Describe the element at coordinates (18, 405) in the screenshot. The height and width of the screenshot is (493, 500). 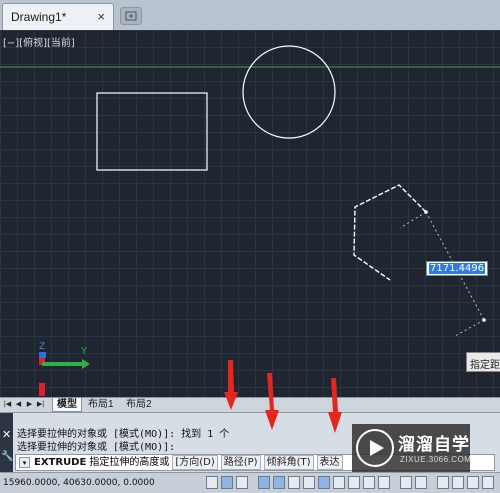
I see `prev-layout-button: ◀` at that location.